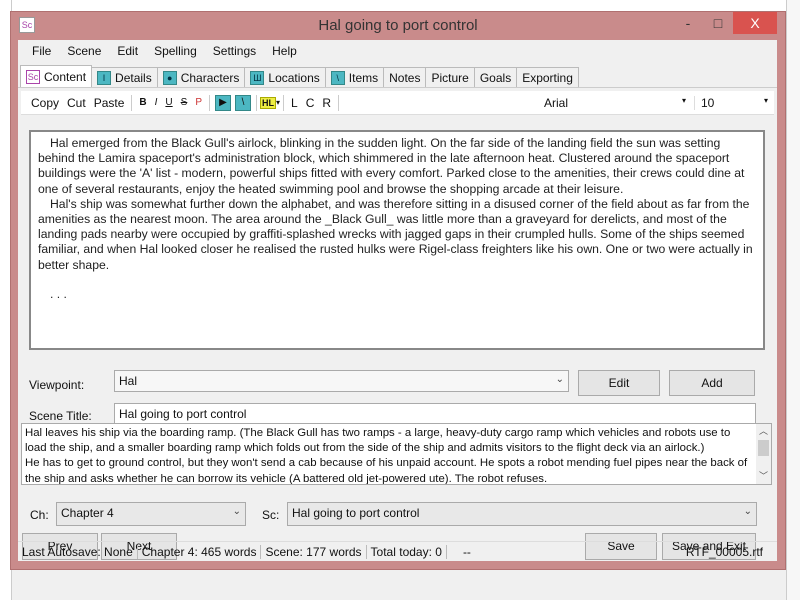 The width and height of the screenshot is (800, 600). I want to click on summary-scrollbar: ︿ ﹀, so click(763, 454).